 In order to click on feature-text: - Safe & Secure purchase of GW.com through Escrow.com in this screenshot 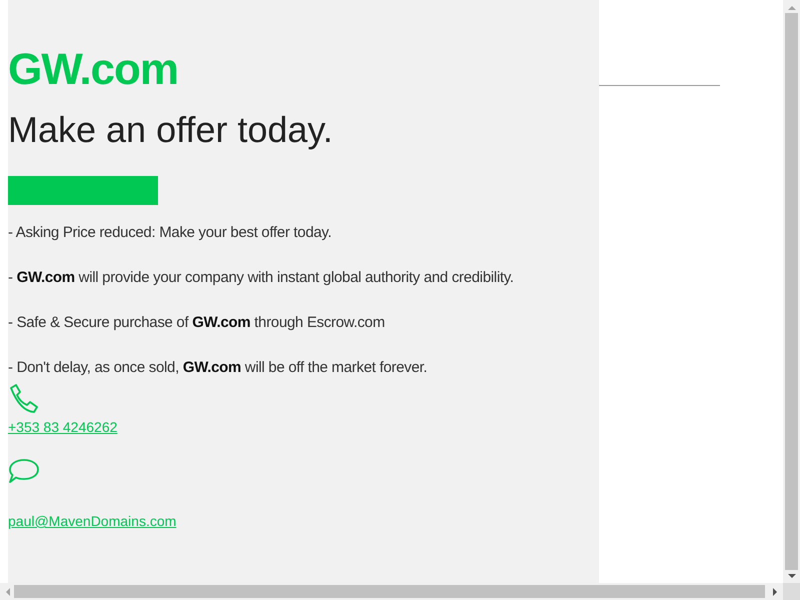, I will do `click(197, 323)`.